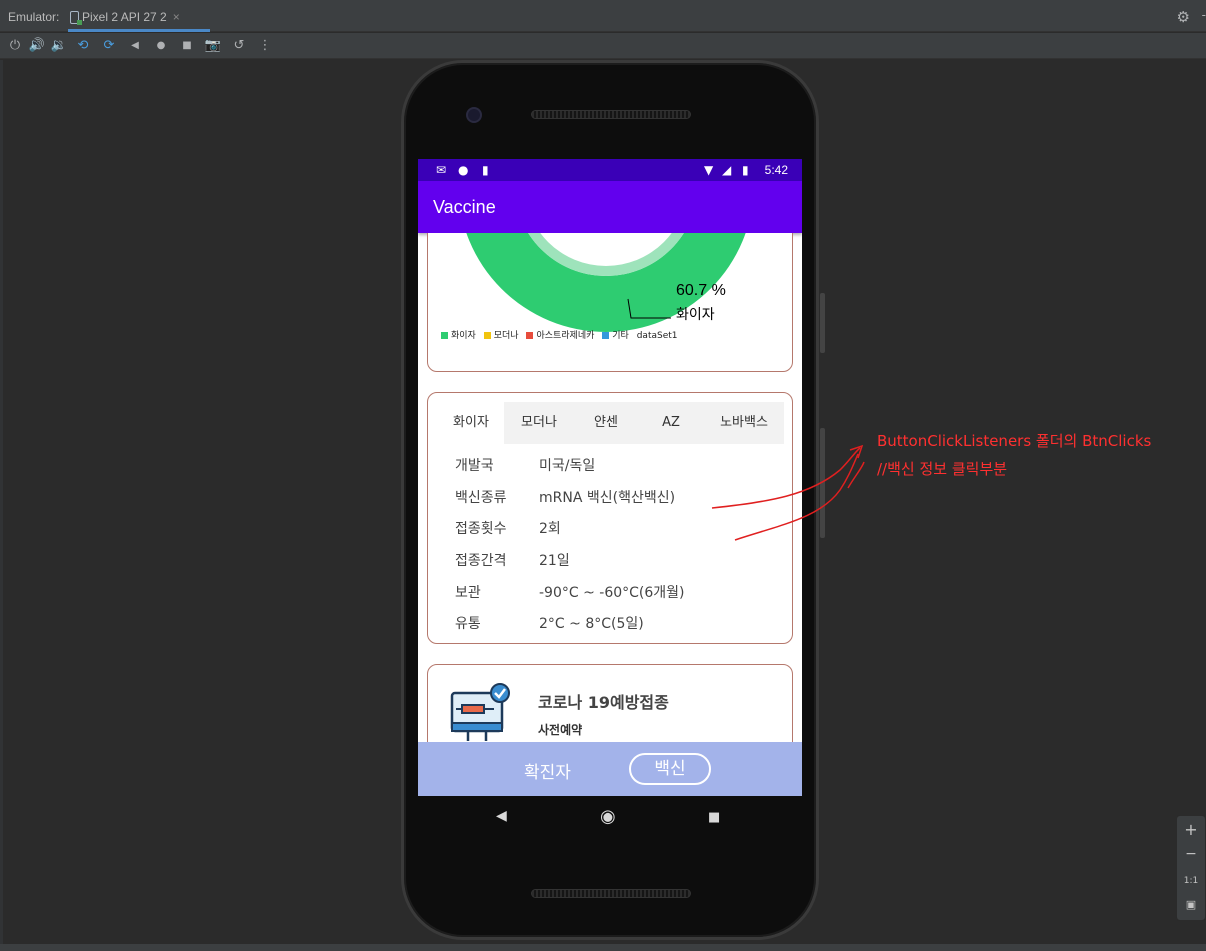  I want to click on vaccine-pie-chart, so click(606, 282).